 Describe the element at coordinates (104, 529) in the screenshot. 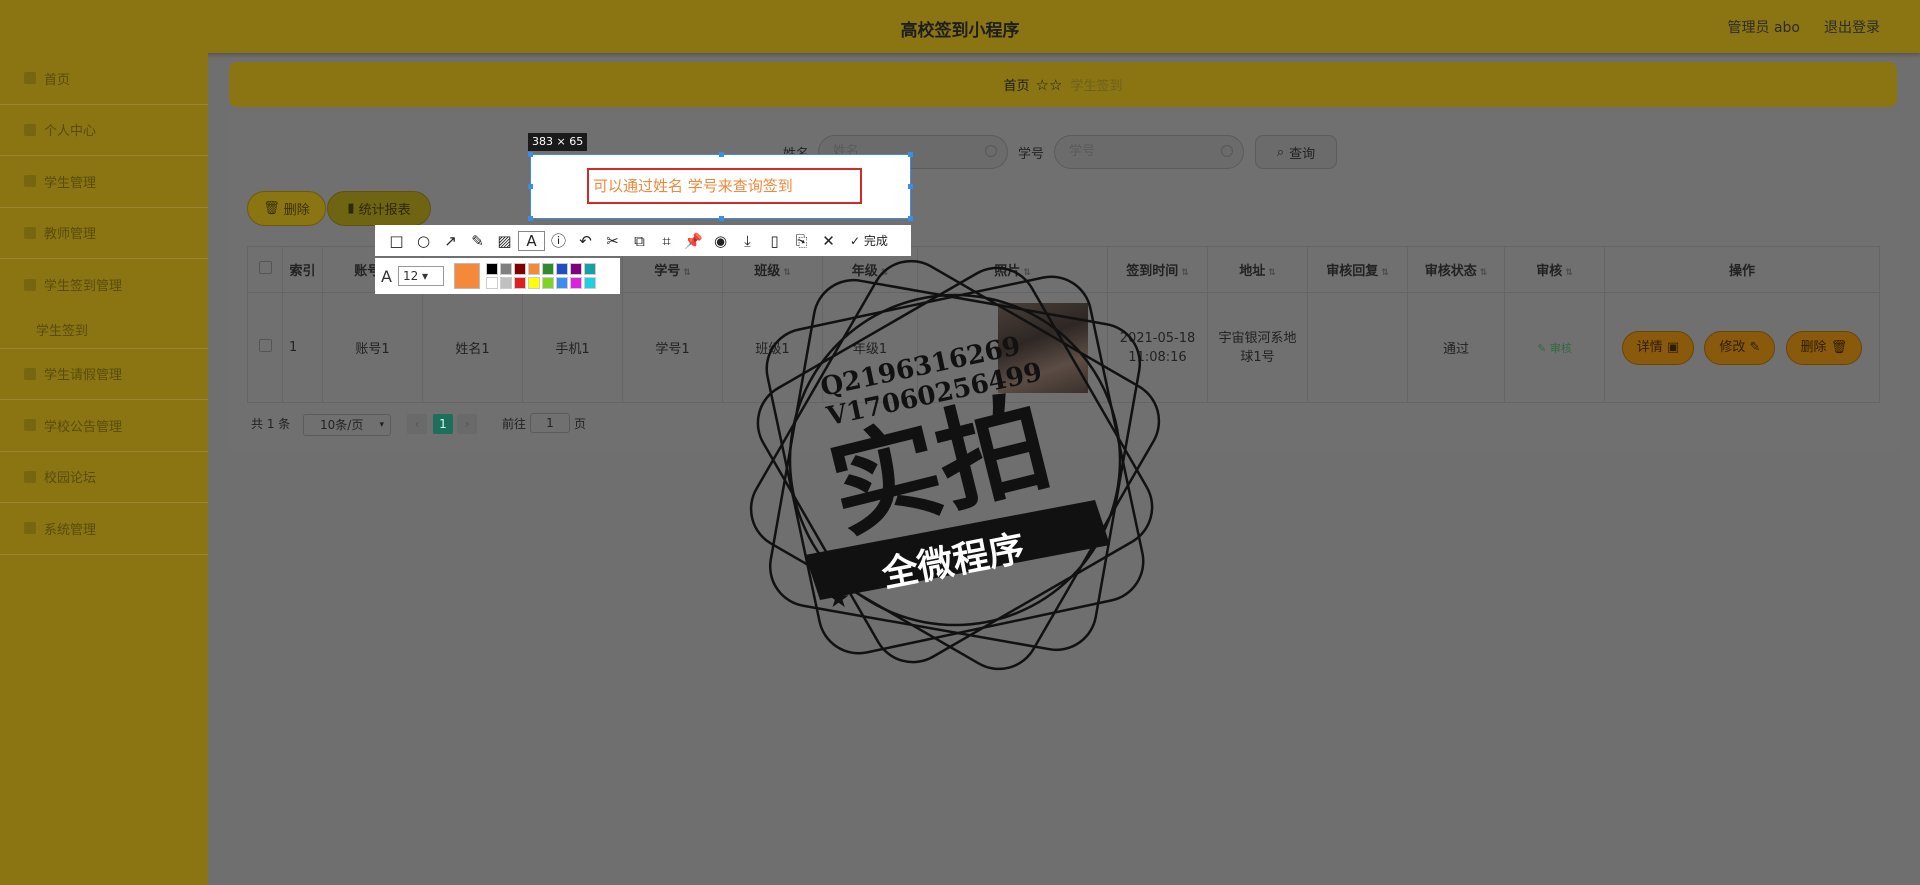

I see `sidebar-item-system: 系统管理` at that location.